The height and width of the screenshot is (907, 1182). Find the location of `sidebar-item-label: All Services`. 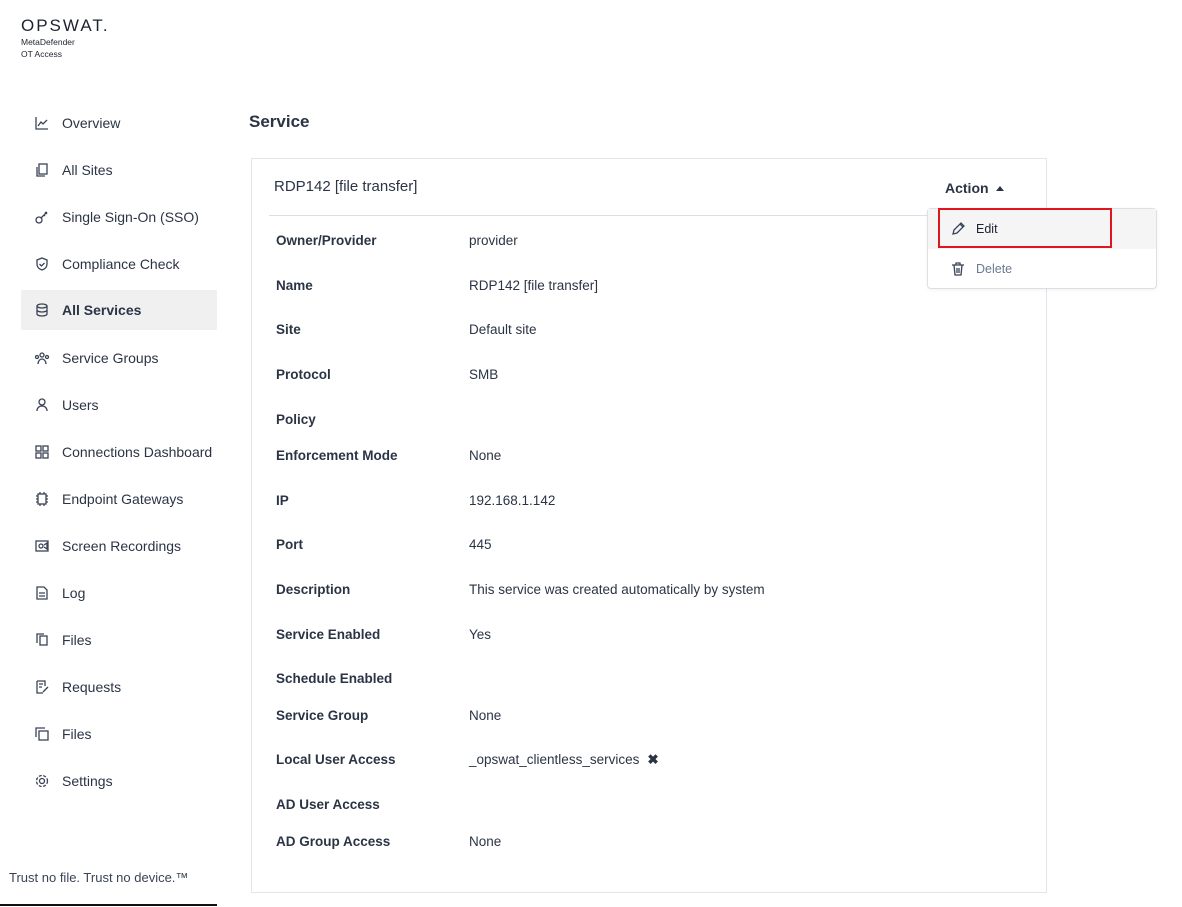

sidebar-item-label: All Services is located at coordinates (102, 310).